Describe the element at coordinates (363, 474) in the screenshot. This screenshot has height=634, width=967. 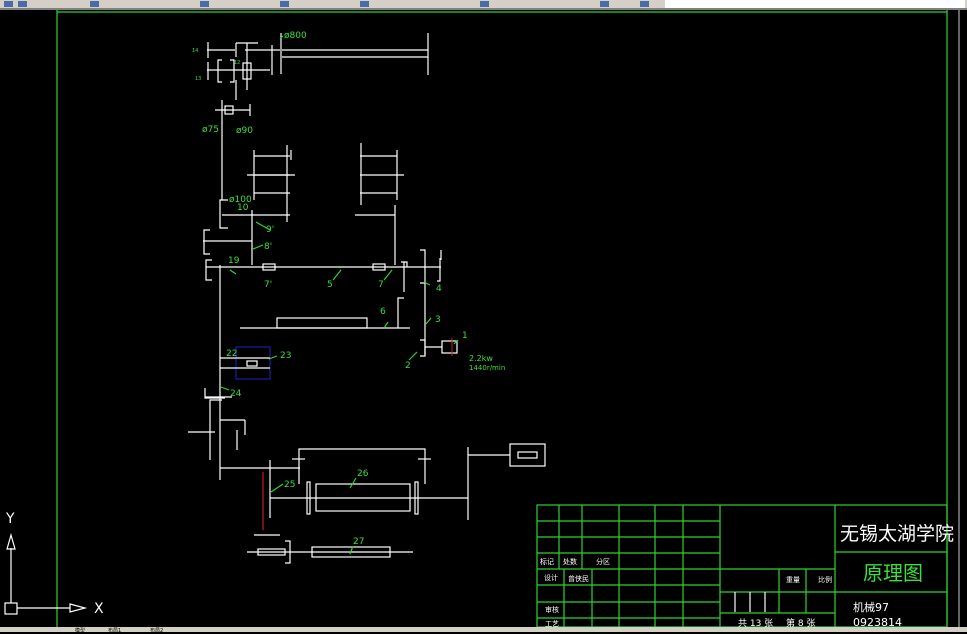
I see `label-26: 26` at that location.